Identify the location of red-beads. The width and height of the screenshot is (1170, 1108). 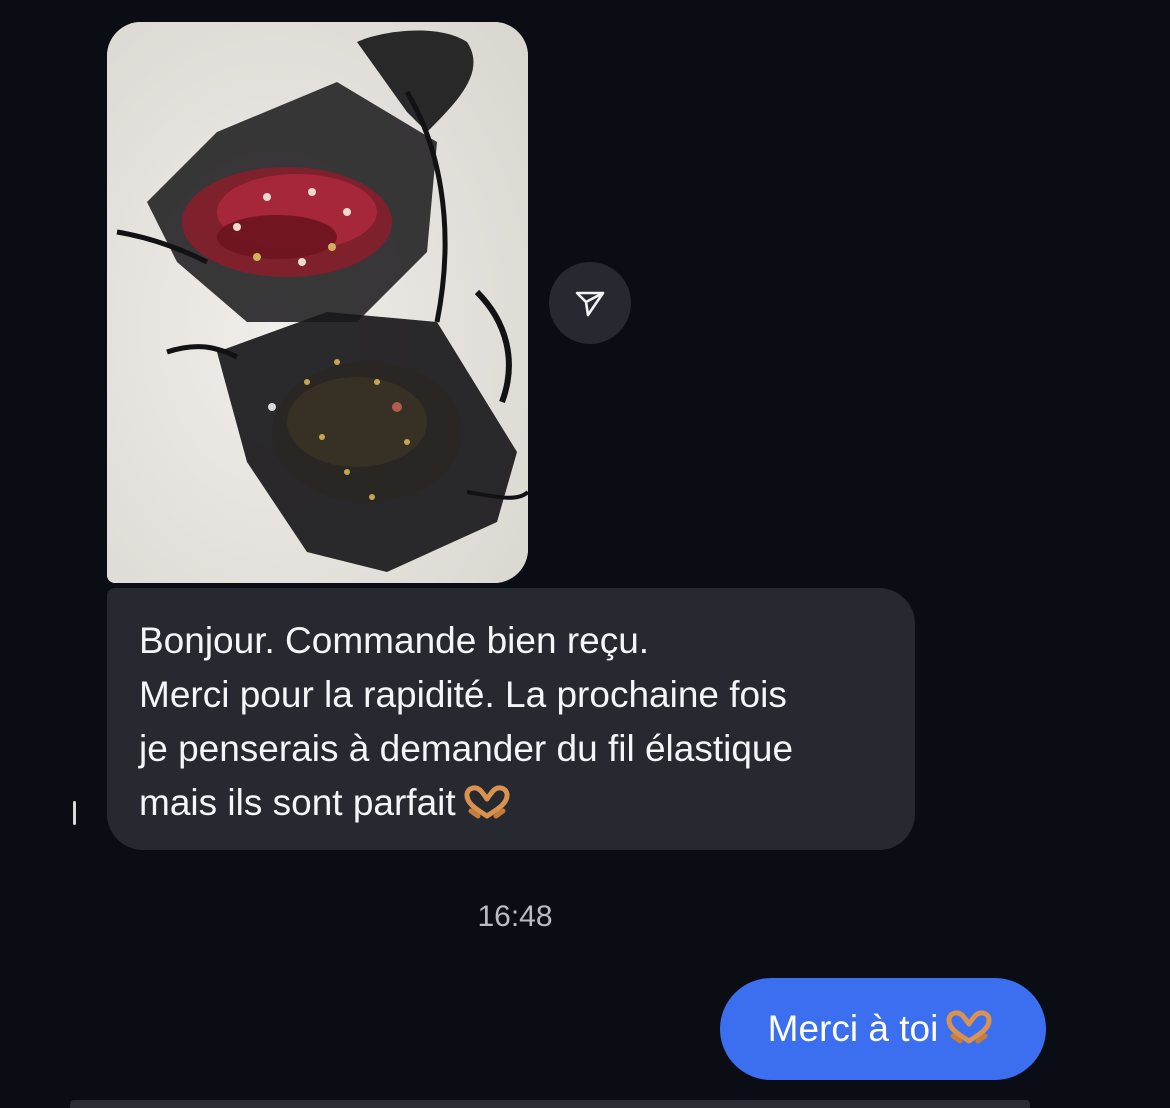
(287, 222).